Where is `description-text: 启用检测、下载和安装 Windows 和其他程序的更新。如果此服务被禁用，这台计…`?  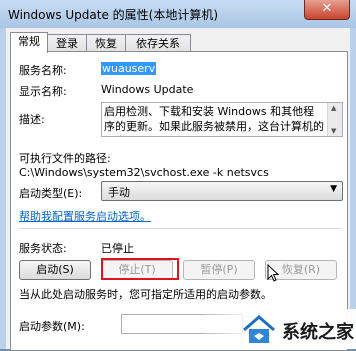 description-text: 启用检测、下载和安装 Windows 和其他程序的更新。如果此服务被禁用，这台计… is located at coordinates (214, 120).